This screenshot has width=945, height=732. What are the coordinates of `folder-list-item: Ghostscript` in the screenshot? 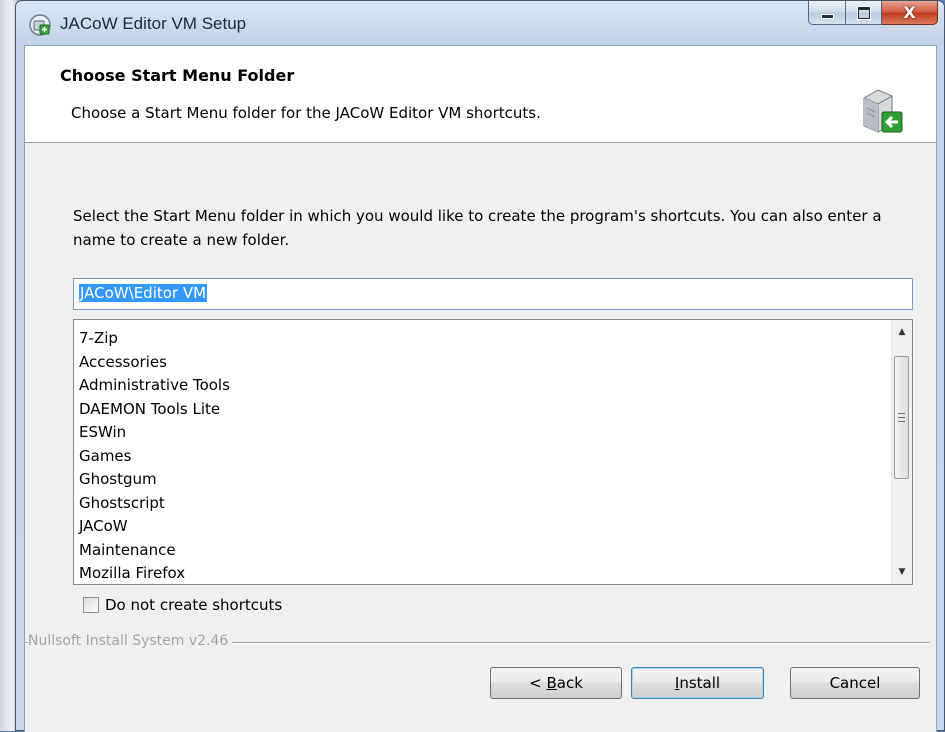 It's located at (154, 504).